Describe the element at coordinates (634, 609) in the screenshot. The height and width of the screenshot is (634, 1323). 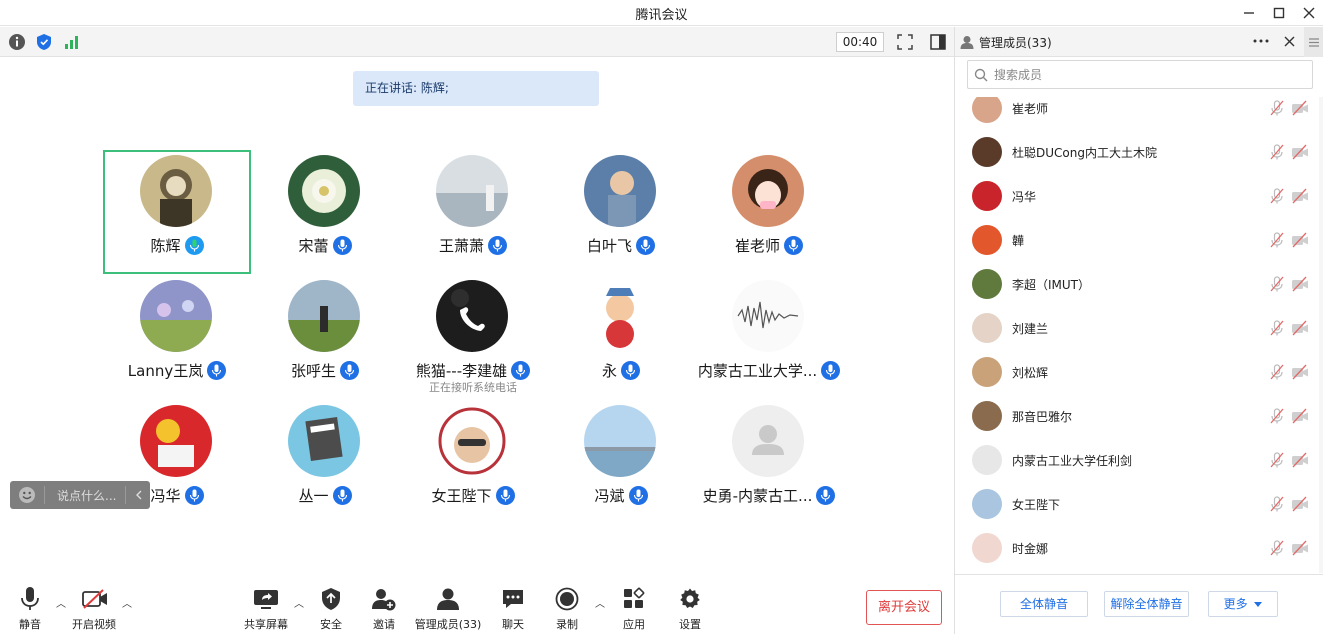
I see `apps-button: 应用` at that location.